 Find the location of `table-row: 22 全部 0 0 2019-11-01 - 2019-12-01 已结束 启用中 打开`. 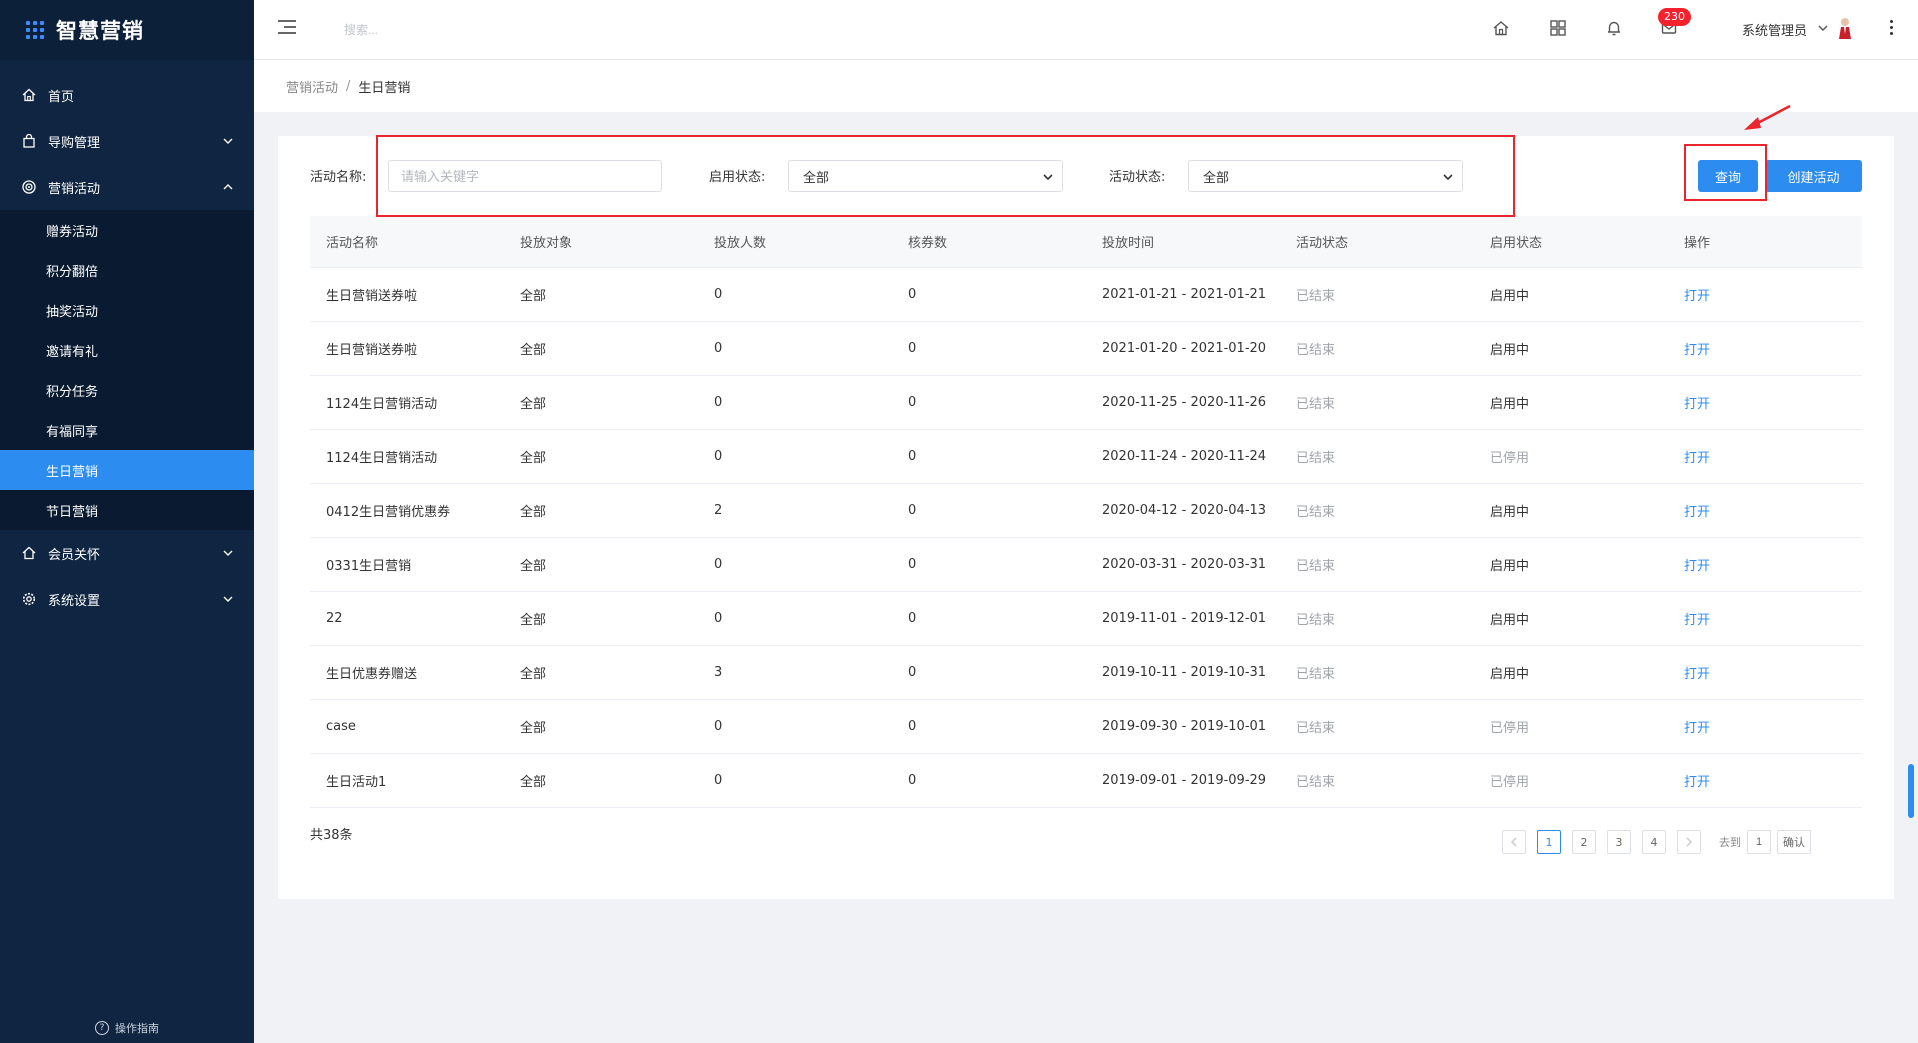

table-row: 22 全部 0 0 2019-11-01 - 2019-12-01 已结束 启用中 打开 is located at coordinates (1086, 619).